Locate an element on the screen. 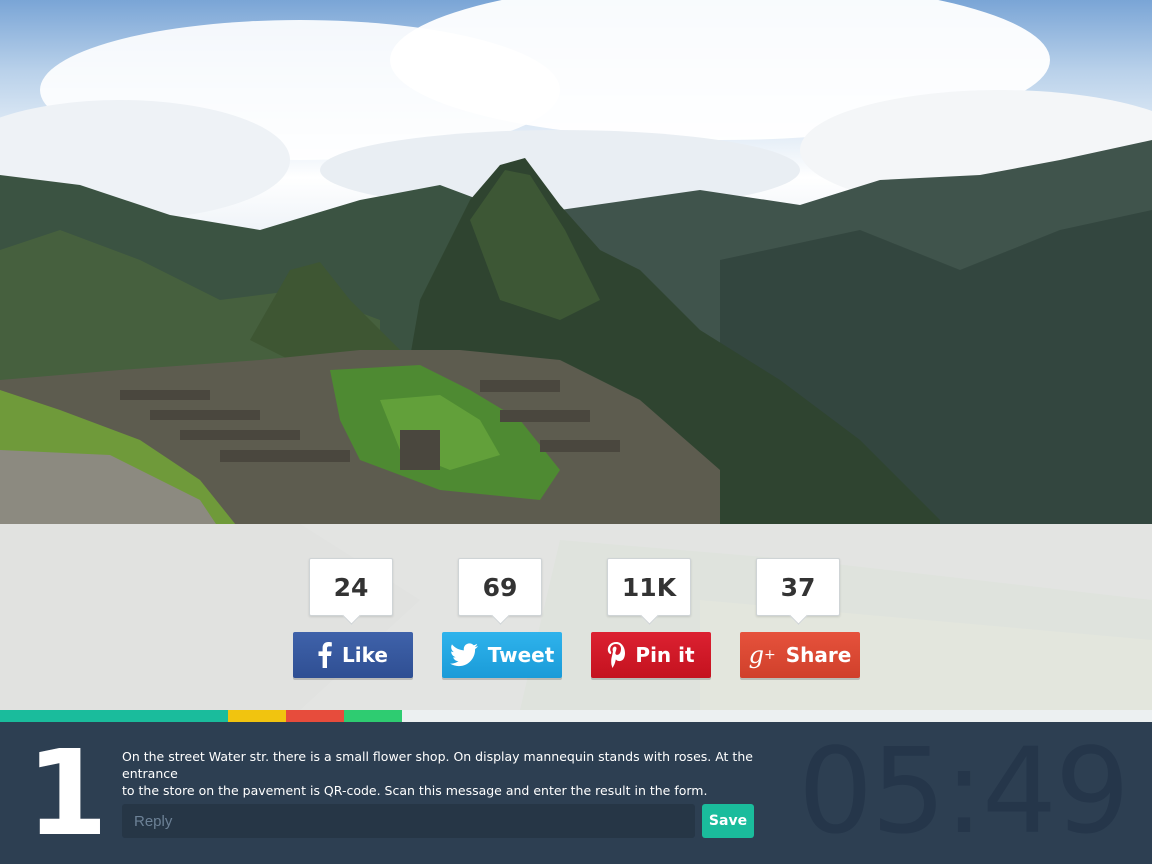 This screenshot has height=864, width=1152. facebook-share-count: 24 is located at coordinates (351, 587).